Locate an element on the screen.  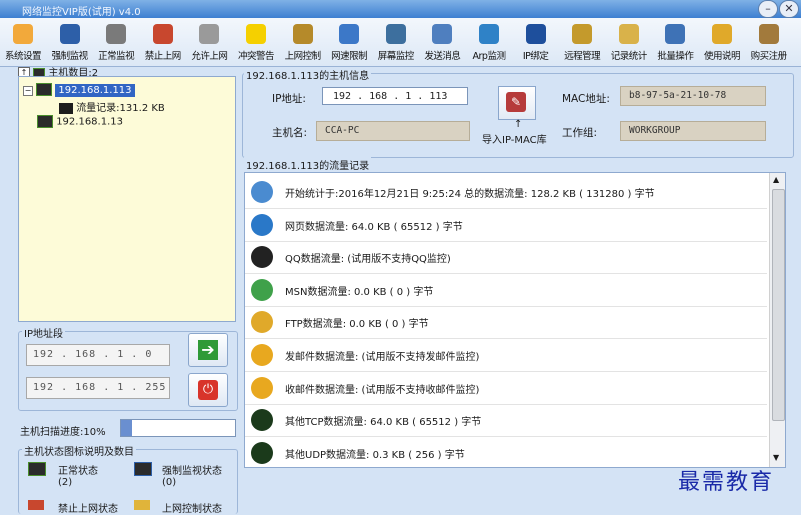
toolbar-label: 屏幕监控 is located at coordinates (396, 56).